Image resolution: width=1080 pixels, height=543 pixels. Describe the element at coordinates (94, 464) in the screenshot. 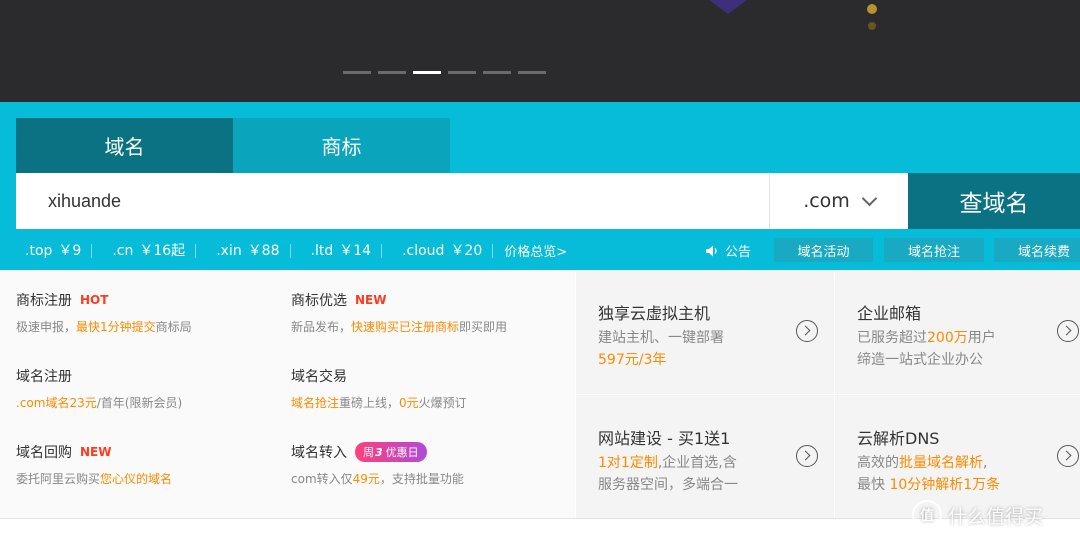

I see `service-domain-buyback: 域名回购 NEW 委托阿里云购买您心仪的域名` at that location.